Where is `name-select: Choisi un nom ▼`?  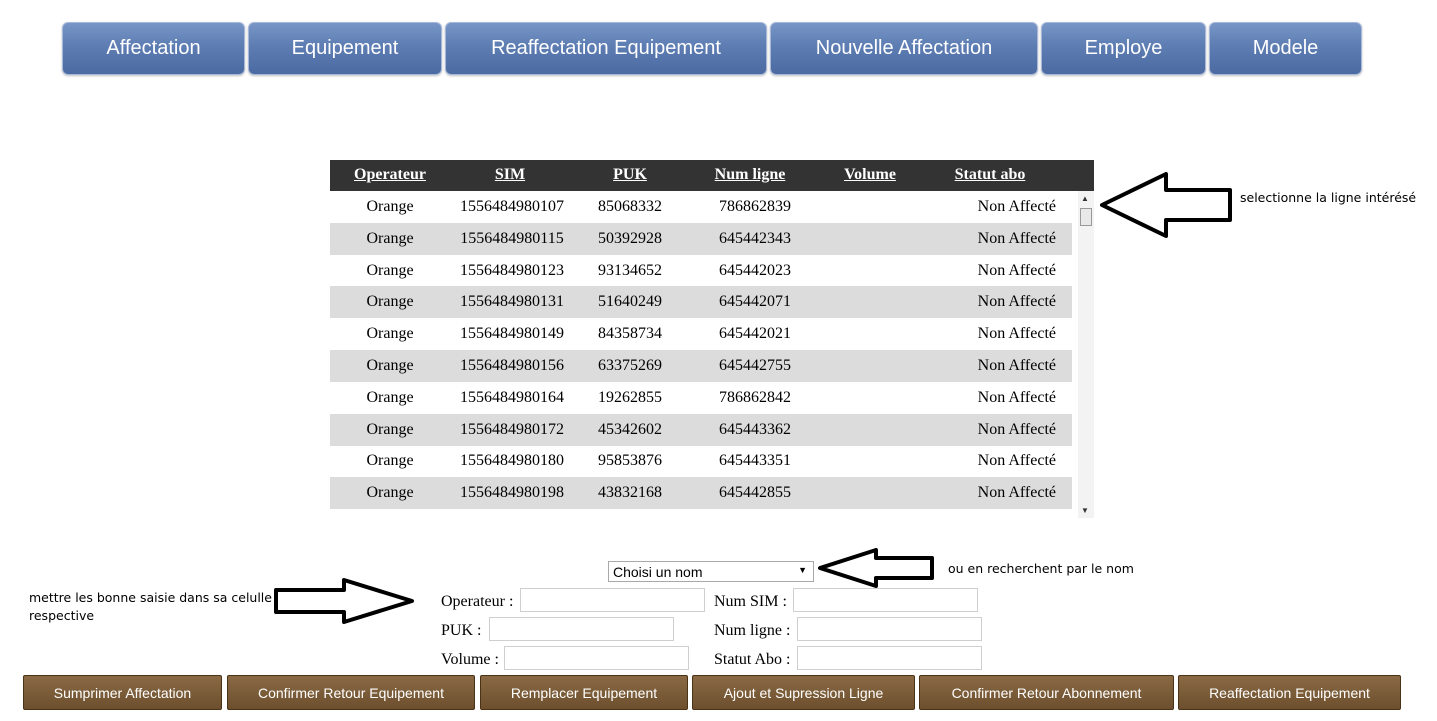 name-select: Choisi un nom ▼ is located at coordinates (711, 571).